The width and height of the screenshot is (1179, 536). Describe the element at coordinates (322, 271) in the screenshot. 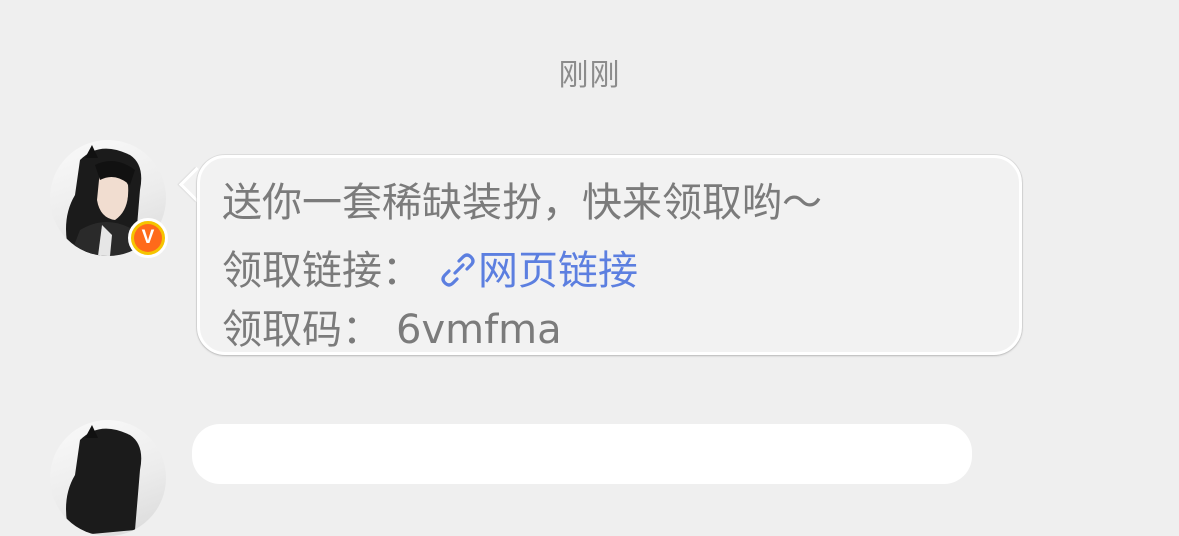

I see `link-label: 领取链接：` at that location.